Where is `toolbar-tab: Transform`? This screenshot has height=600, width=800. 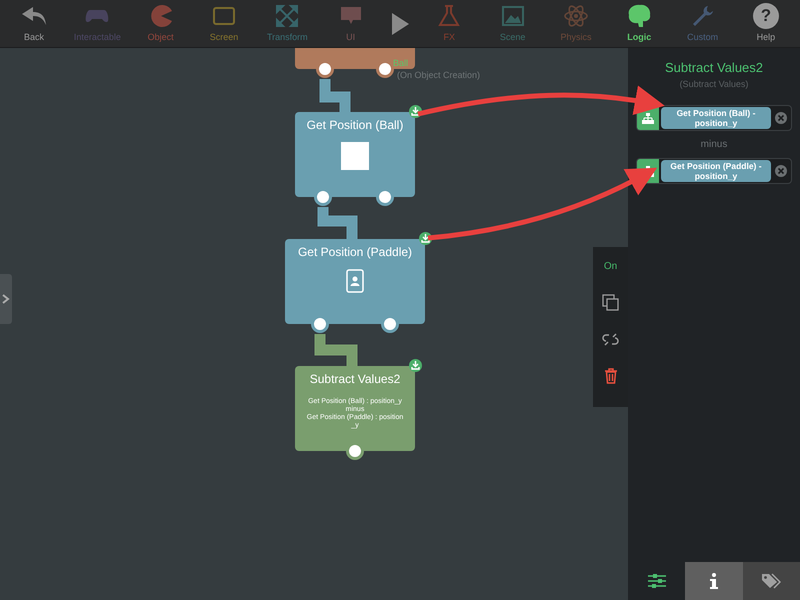 toolbar-tab: Transform is located at coordinates (287, 23).